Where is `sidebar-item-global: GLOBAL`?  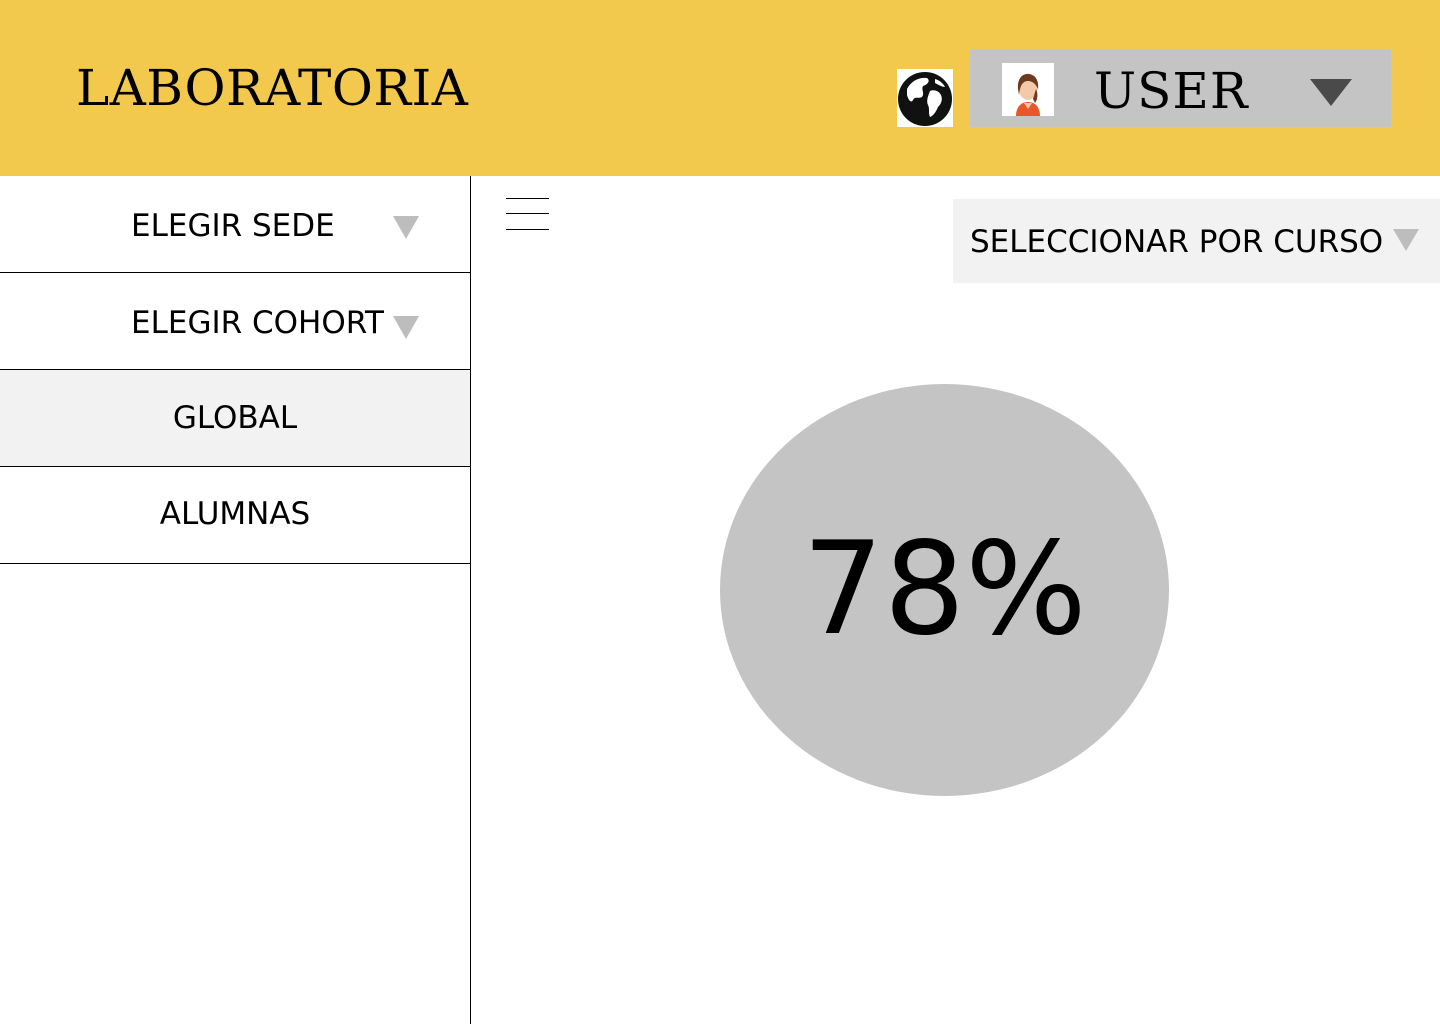
sidebar-item-global: GLOBAL is located at coordinates (235, 418).